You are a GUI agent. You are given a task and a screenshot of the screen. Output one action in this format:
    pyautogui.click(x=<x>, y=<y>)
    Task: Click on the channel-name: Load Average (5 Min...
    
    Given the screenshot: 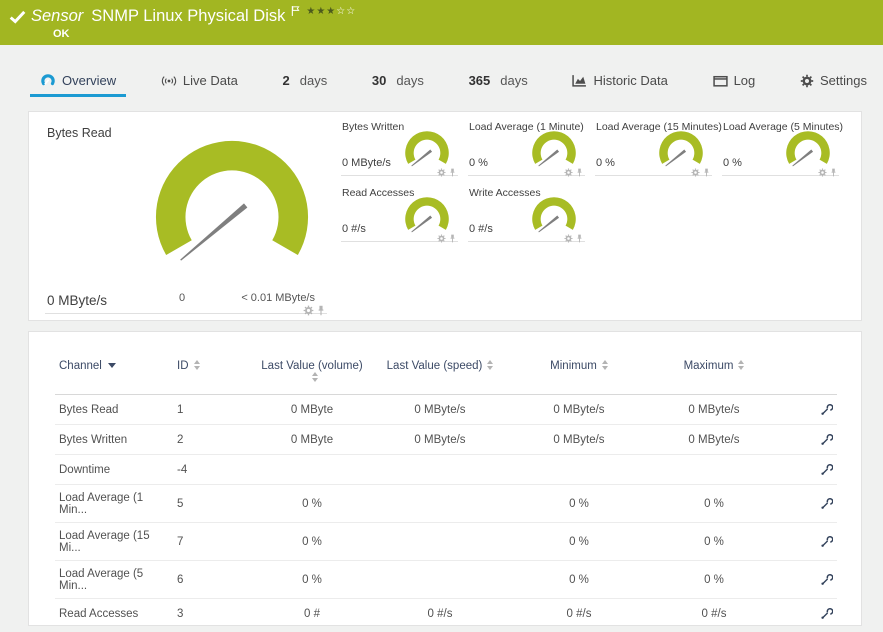 What is the action you would take?
    pyautogui.click(x=114, y=579)
    